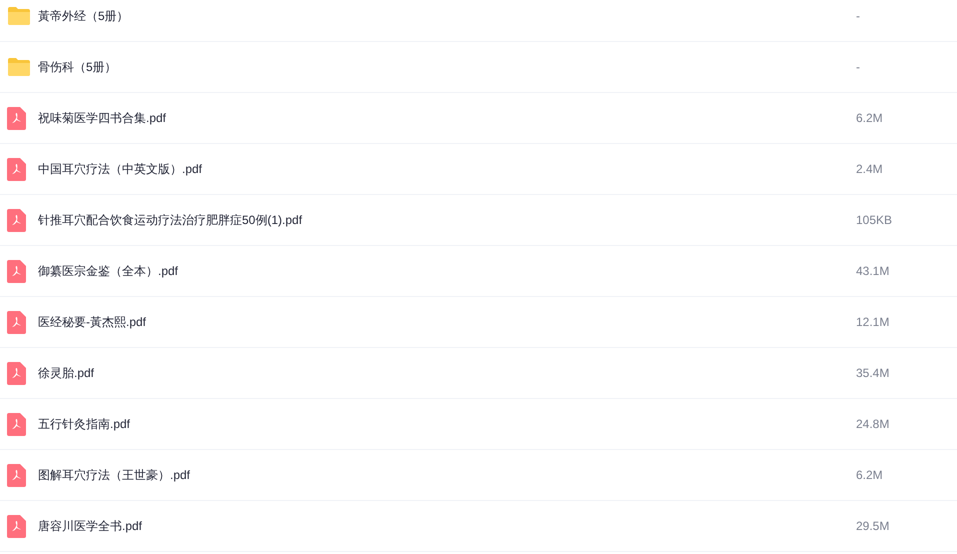 The image size is (957, 554). I want to click on file-name: 图解耳穴疗法（王世豪）.pdf, so click(115, 475).